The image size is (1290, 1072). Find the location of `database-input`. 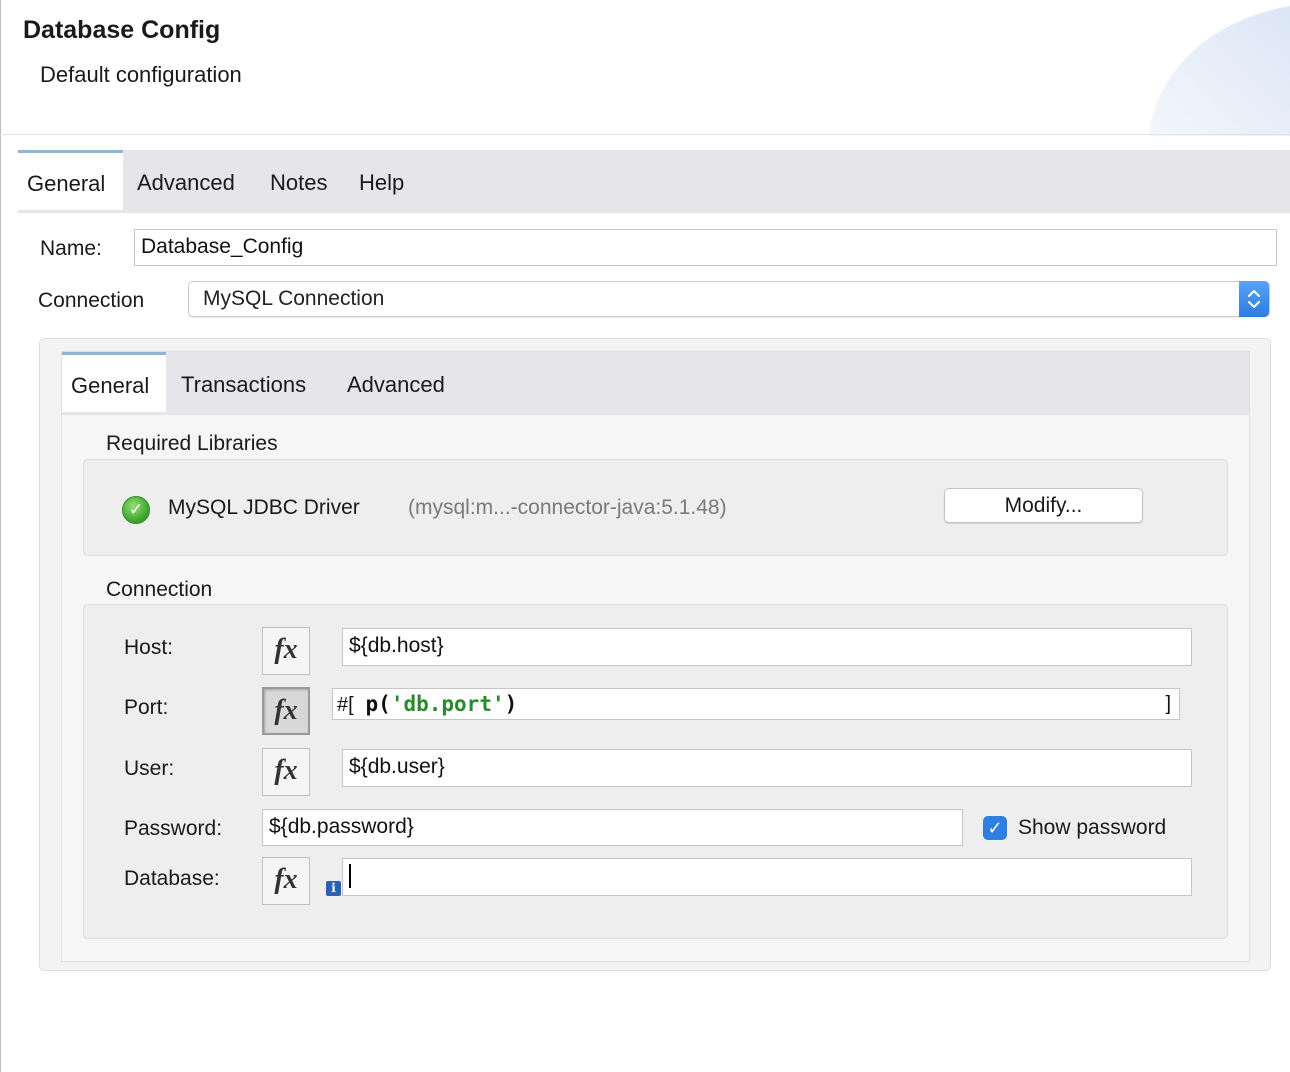

database-input is located at coordinates (767, 877).